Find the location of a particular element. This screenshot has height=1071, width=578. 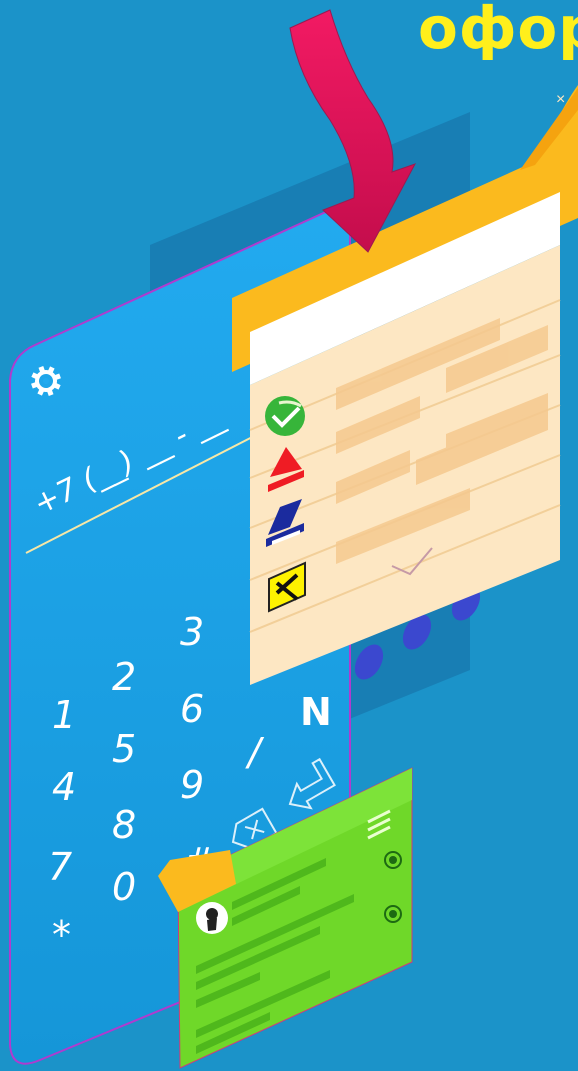

key-0: 0 is located at coordinates (124, 887).